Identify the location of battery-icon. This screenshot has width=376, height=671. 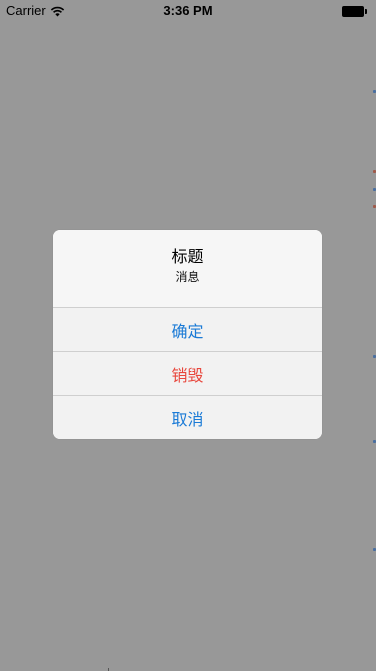
(355, 11).